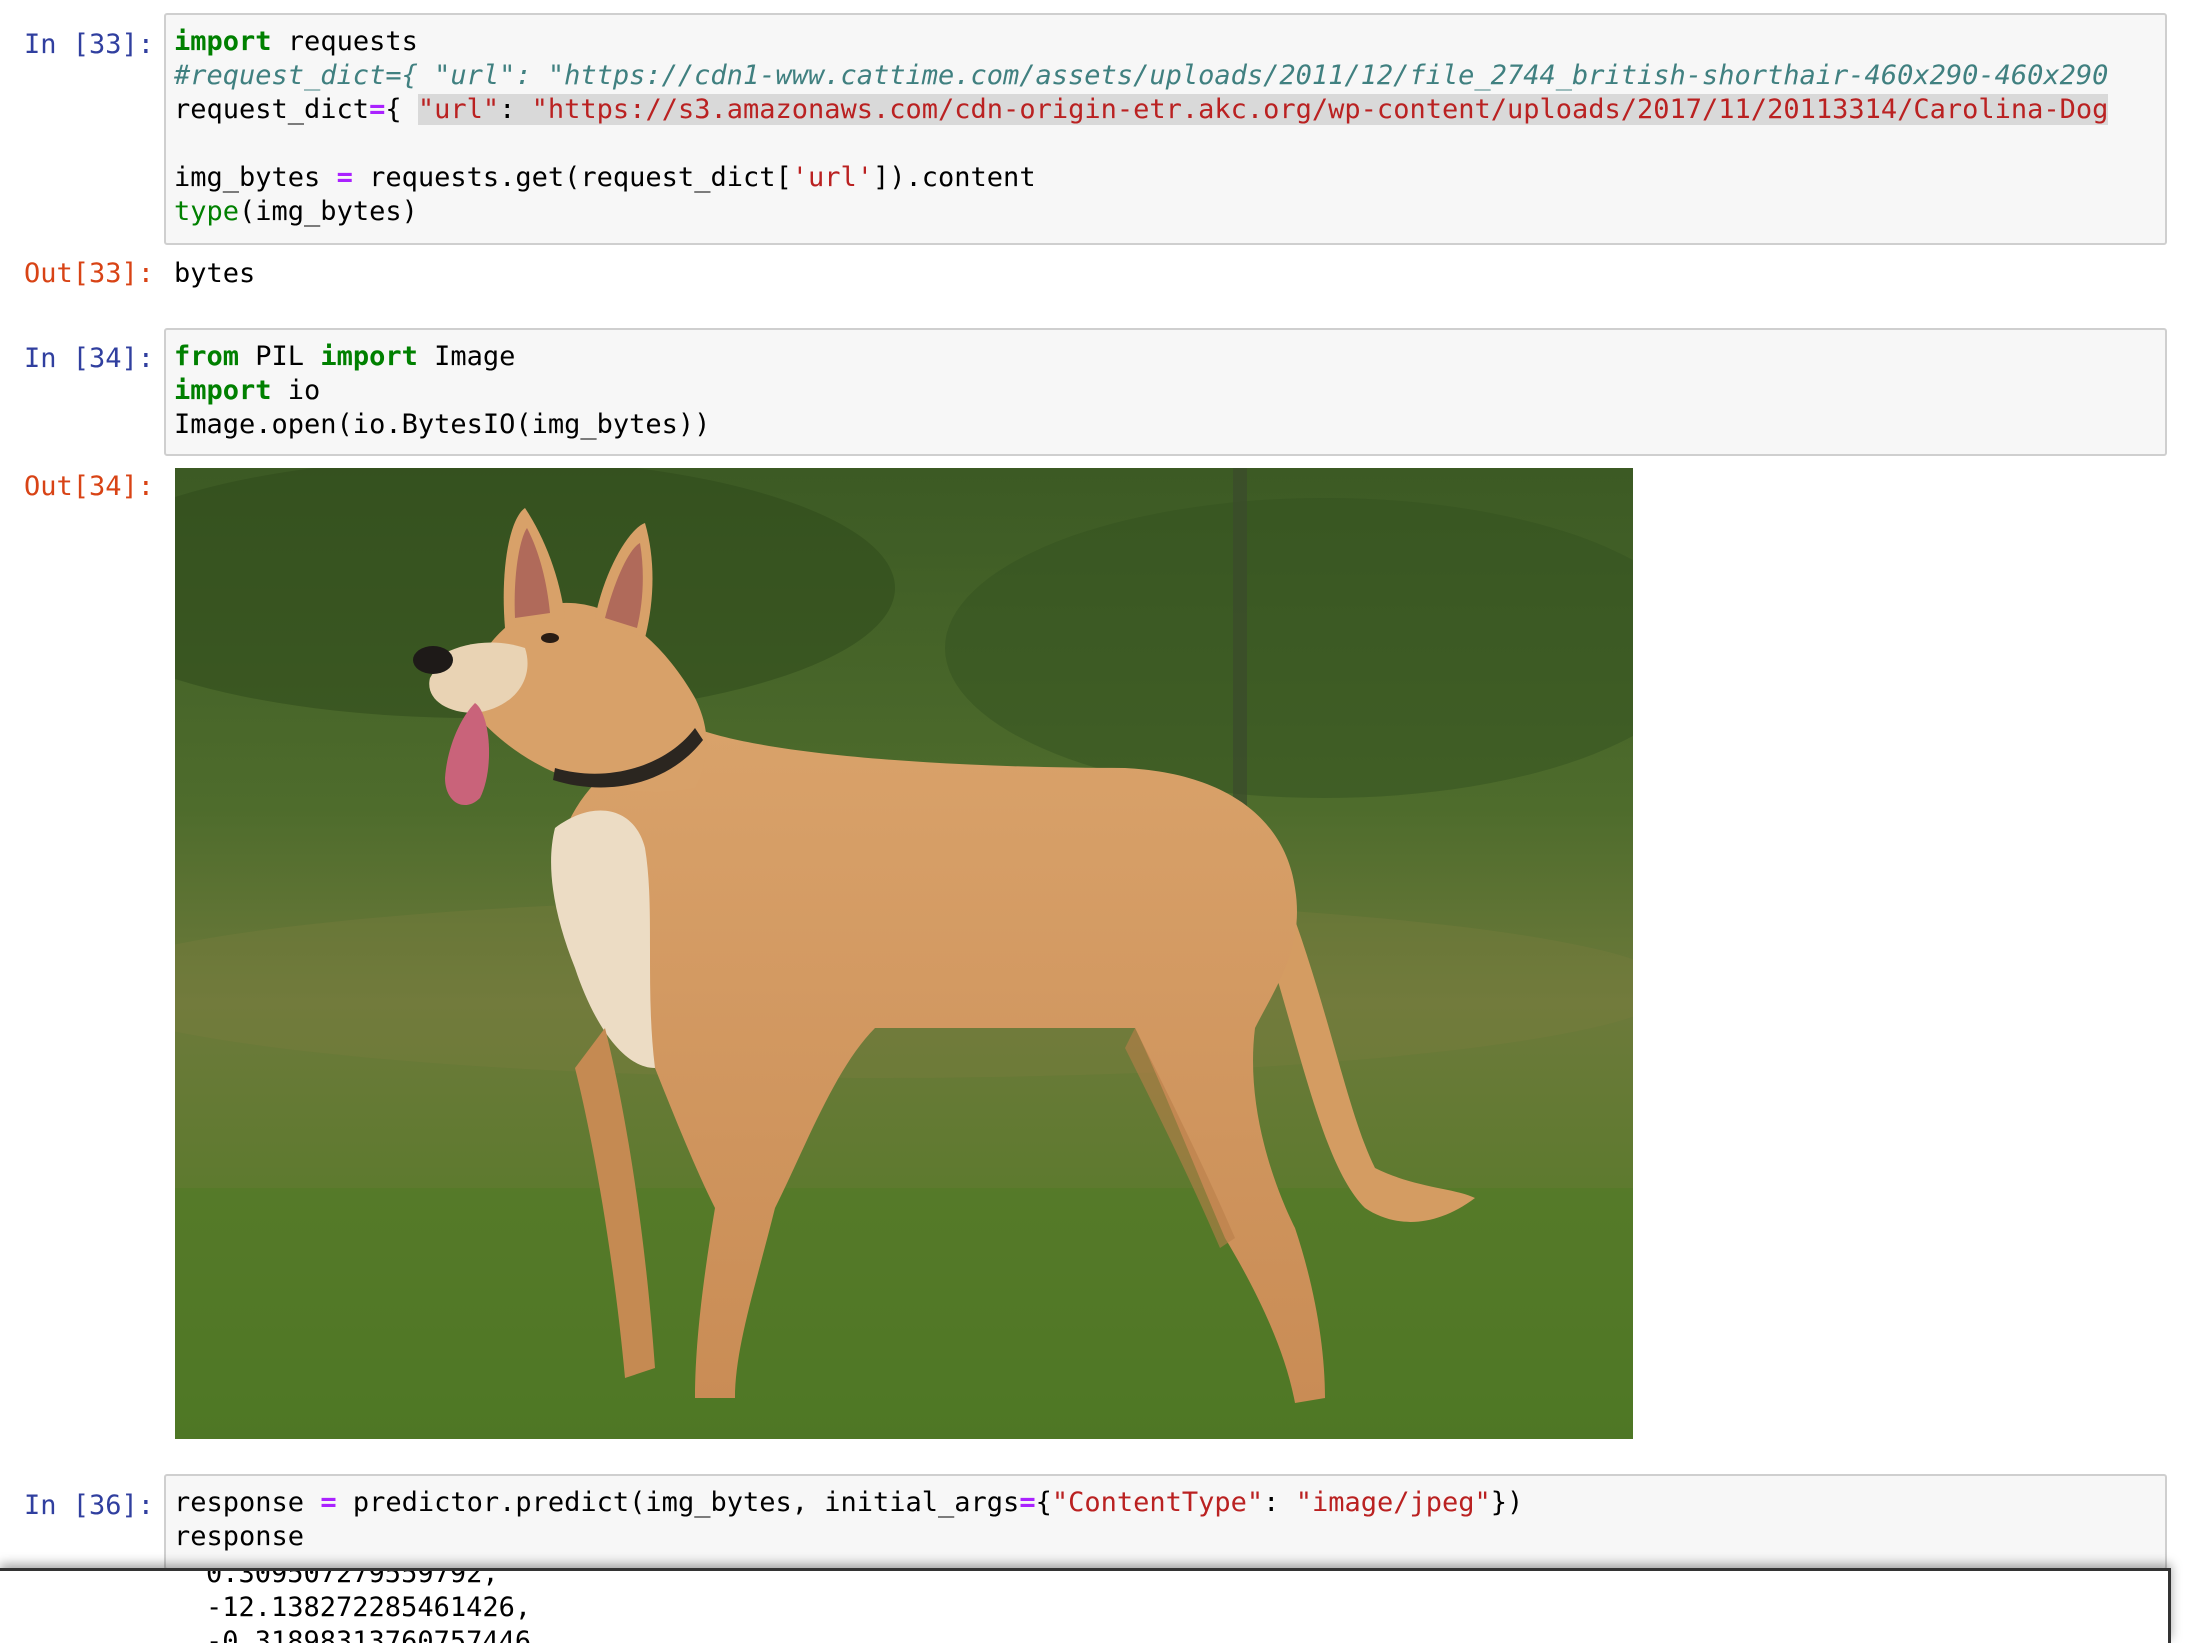 The width and height of the screenshot is (2196, 1643). What do you see at coordinates (88, 273) in the screenshot?
I see `cell-33-out-prompt: Out[33]:` at bounding box center [88, 273].